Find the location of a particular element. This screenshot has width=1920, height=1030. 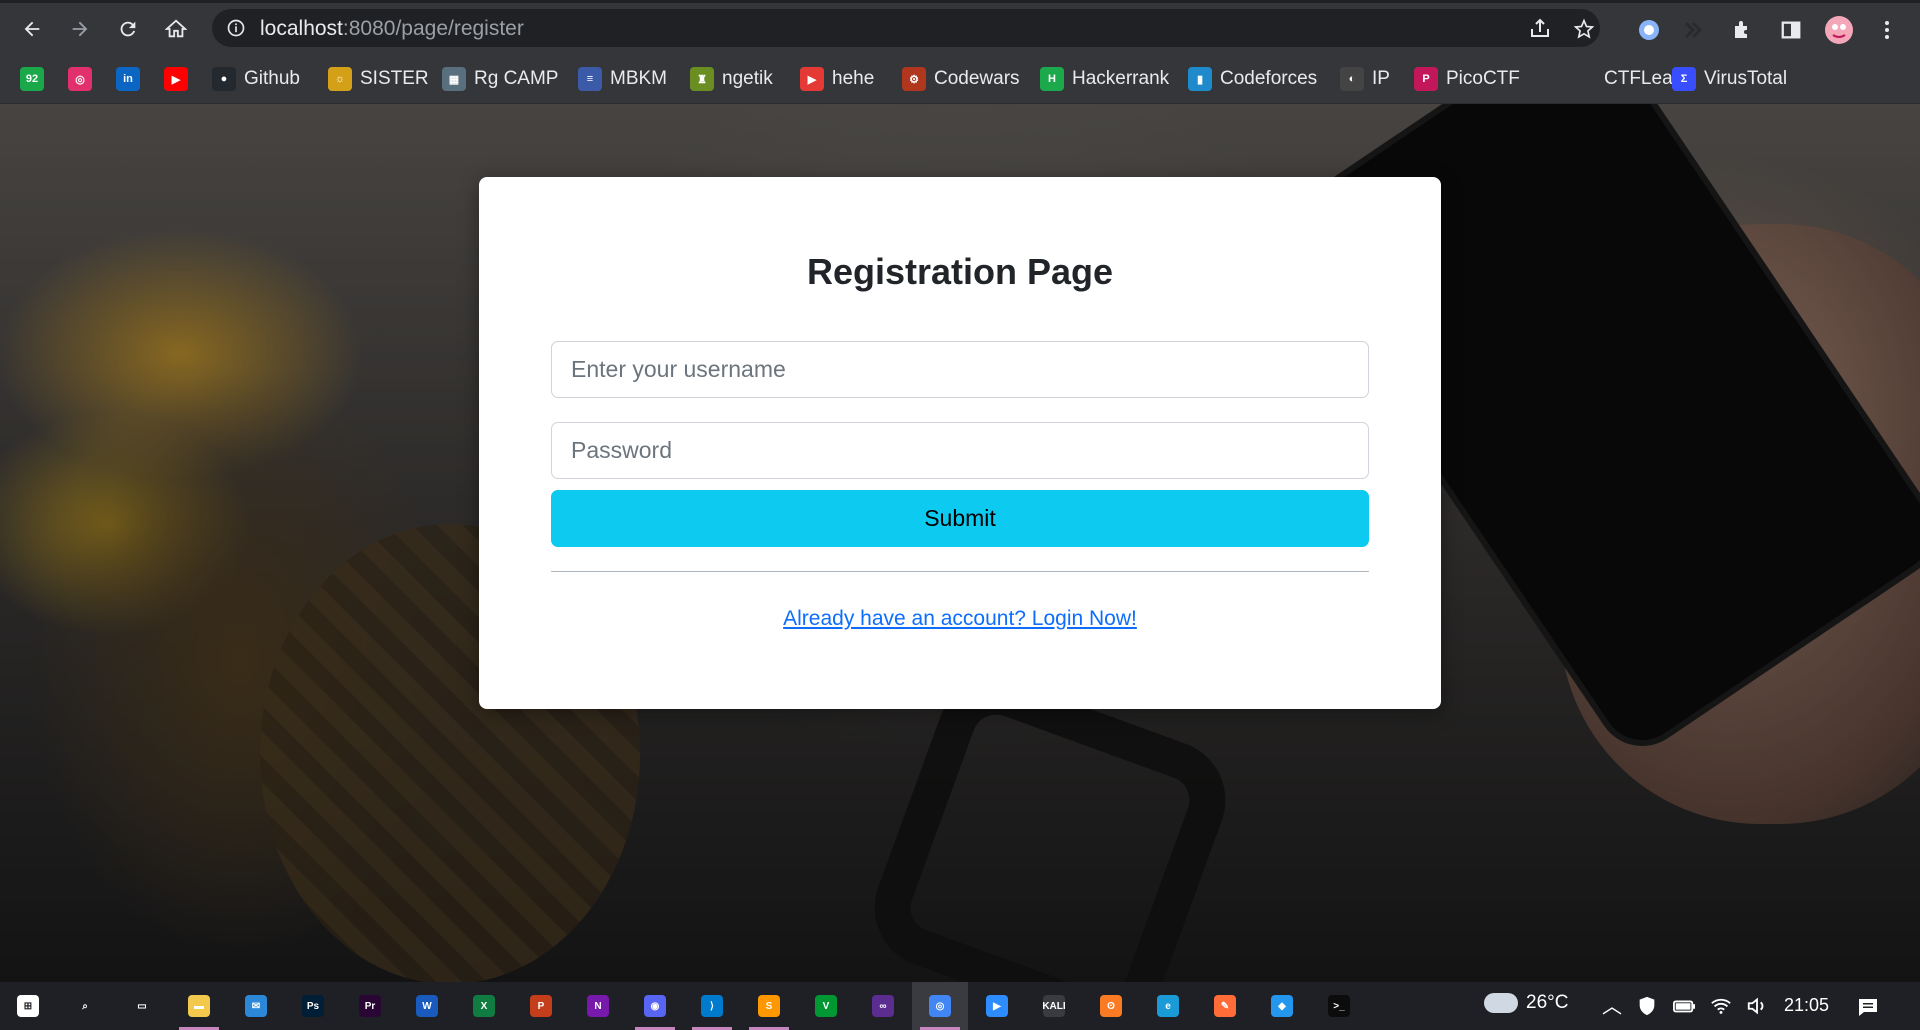

start-icon: ⊞ is located at coordinates (28, 1006).